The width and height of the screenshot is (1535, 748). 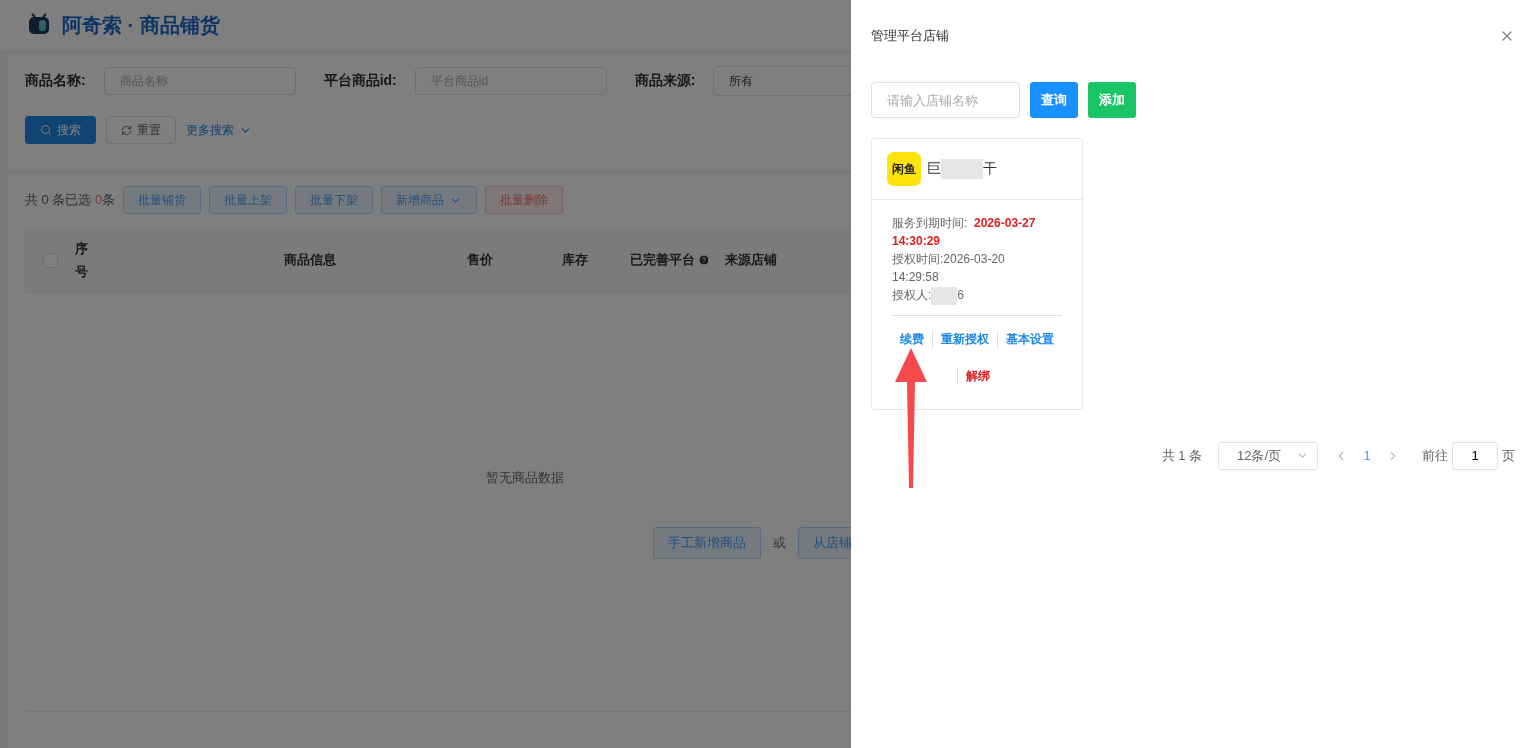 What do you see at coordinates (704, 260) in the screenshot?
I see `help-icon` at bounding box center [704, 260].